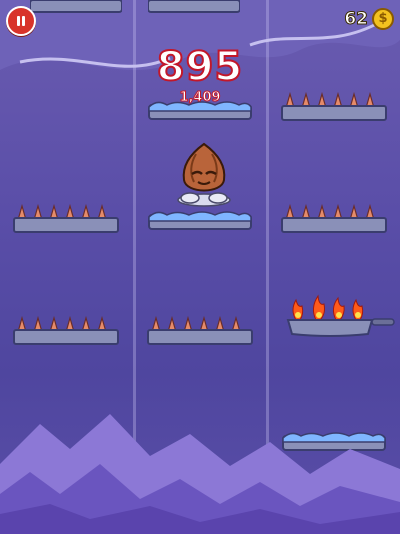 The height and width of the screenshot is (534, 400). I want to click on pause-button, so click(21, 21).